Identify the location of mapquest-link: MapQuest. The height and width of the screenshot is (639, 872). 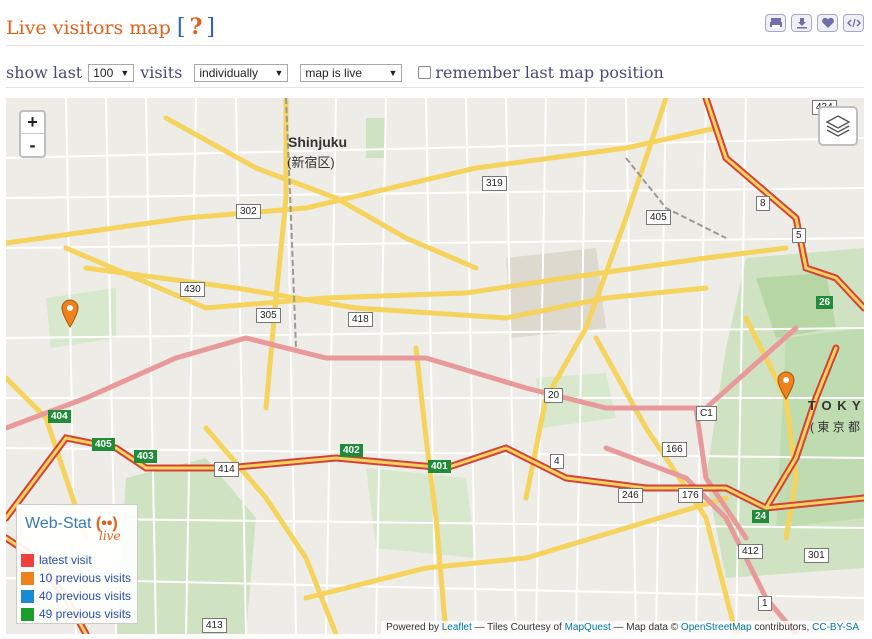
(588, 627).